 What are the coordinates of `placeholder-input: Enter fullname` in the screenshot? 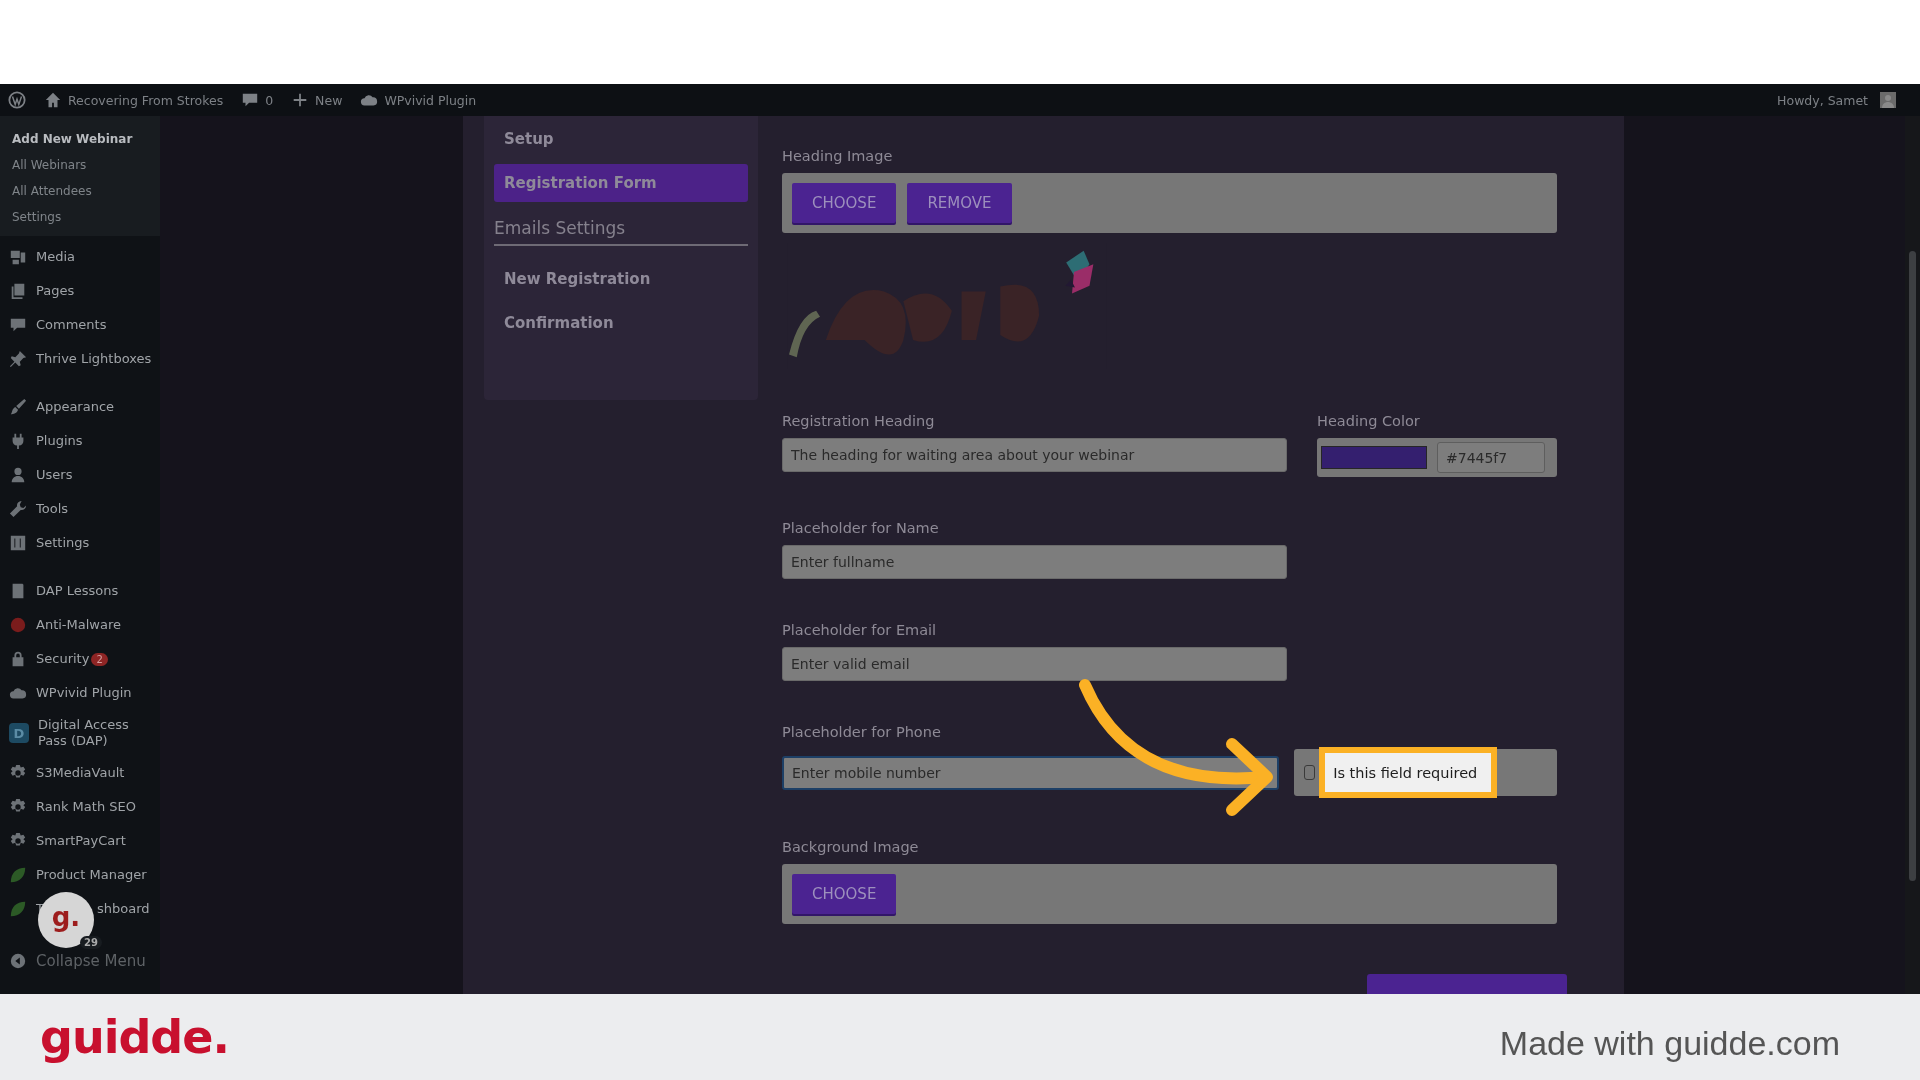 It's located at (1034, 562).